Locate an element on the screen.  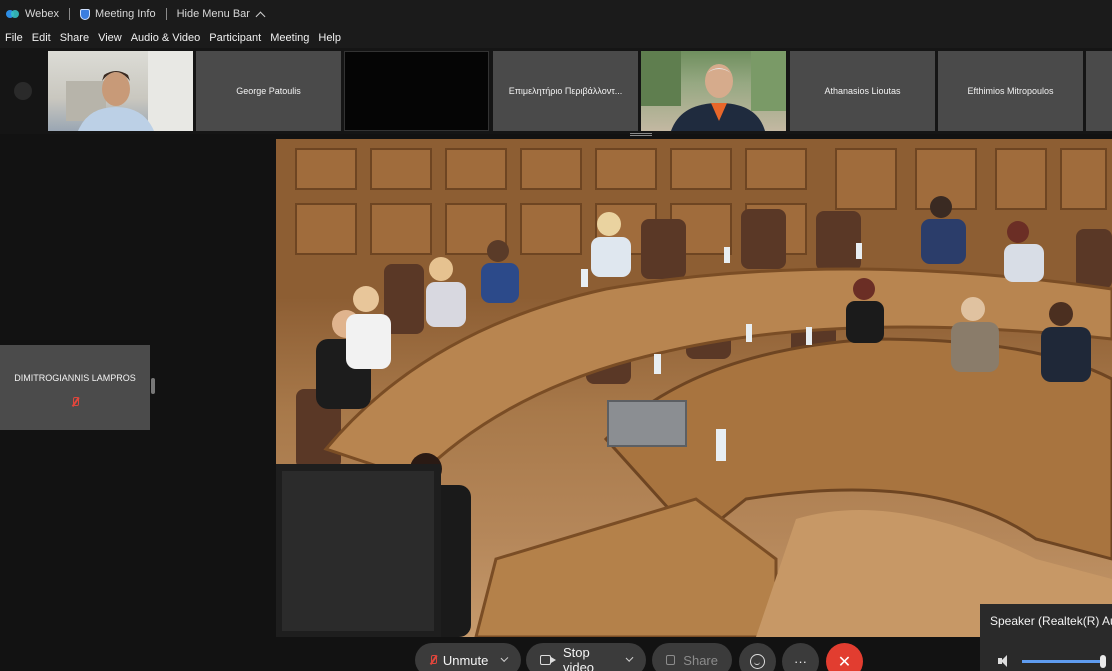
reactions-button is located at coordinates (757, 657).